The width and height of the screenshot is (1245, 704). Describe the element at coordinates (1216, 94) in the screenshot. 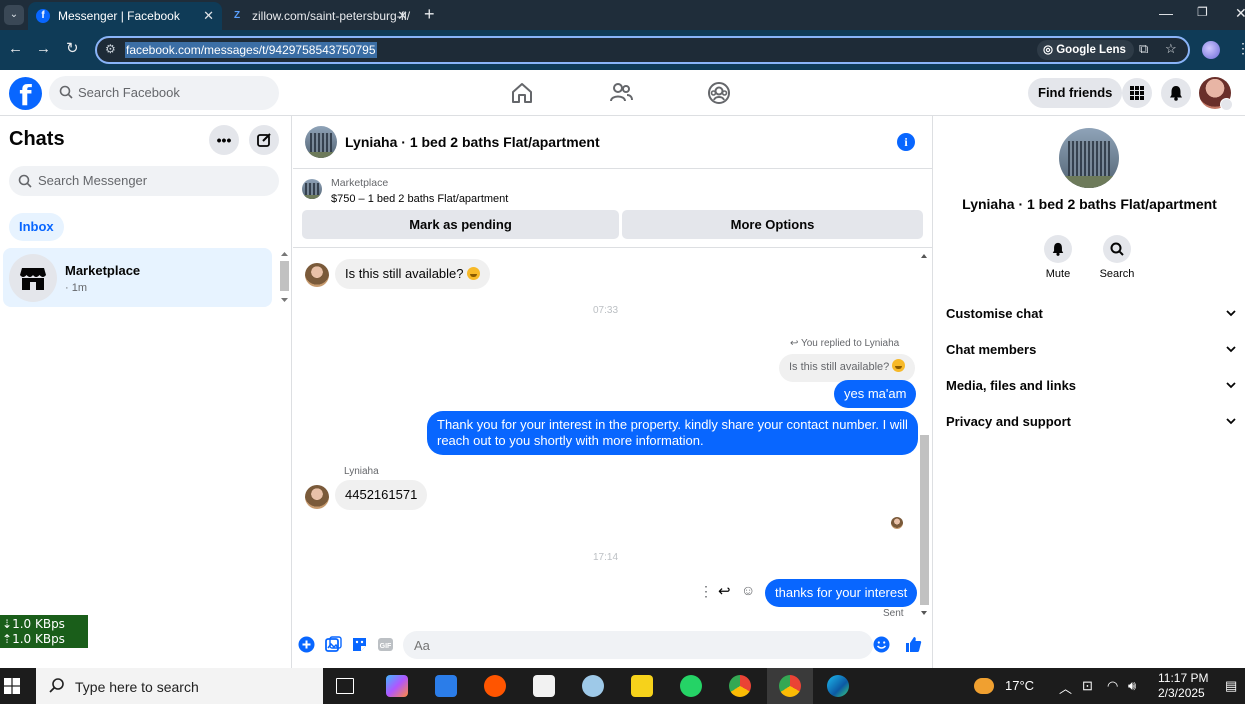

I see `account-avatar` at that location.